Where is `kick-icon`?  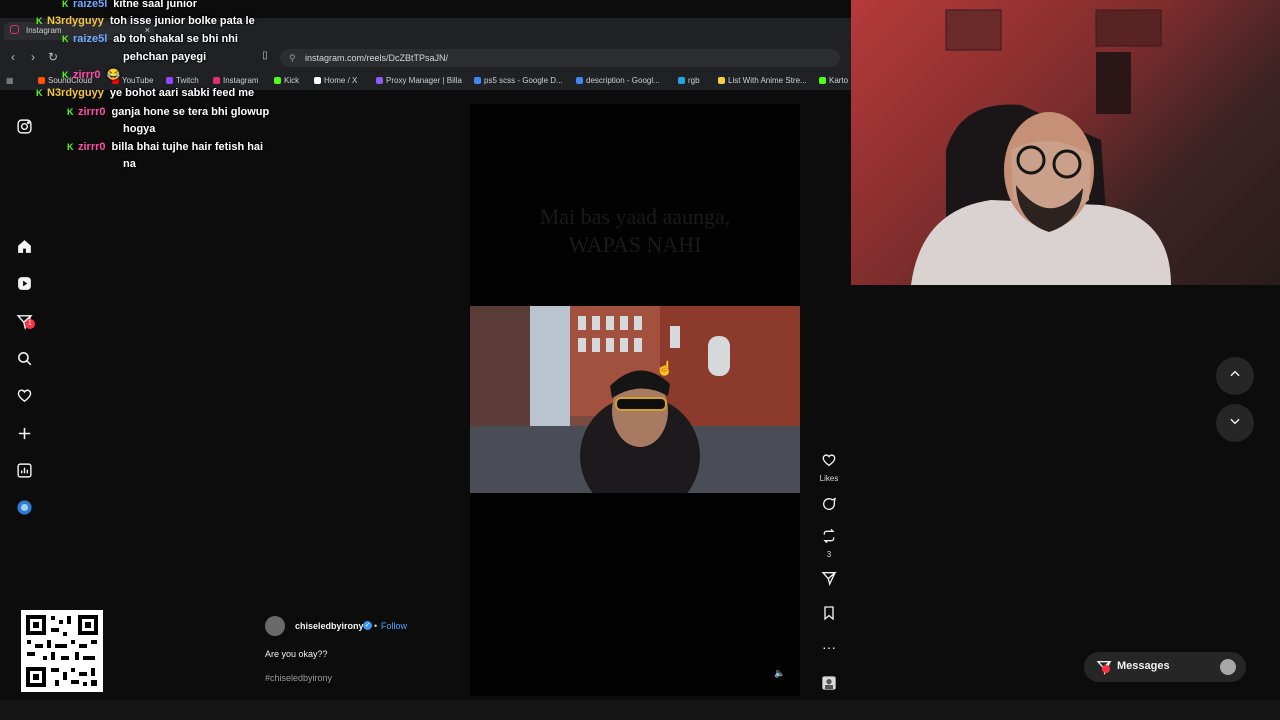 kick-icon is located at coordinates (277, 80).